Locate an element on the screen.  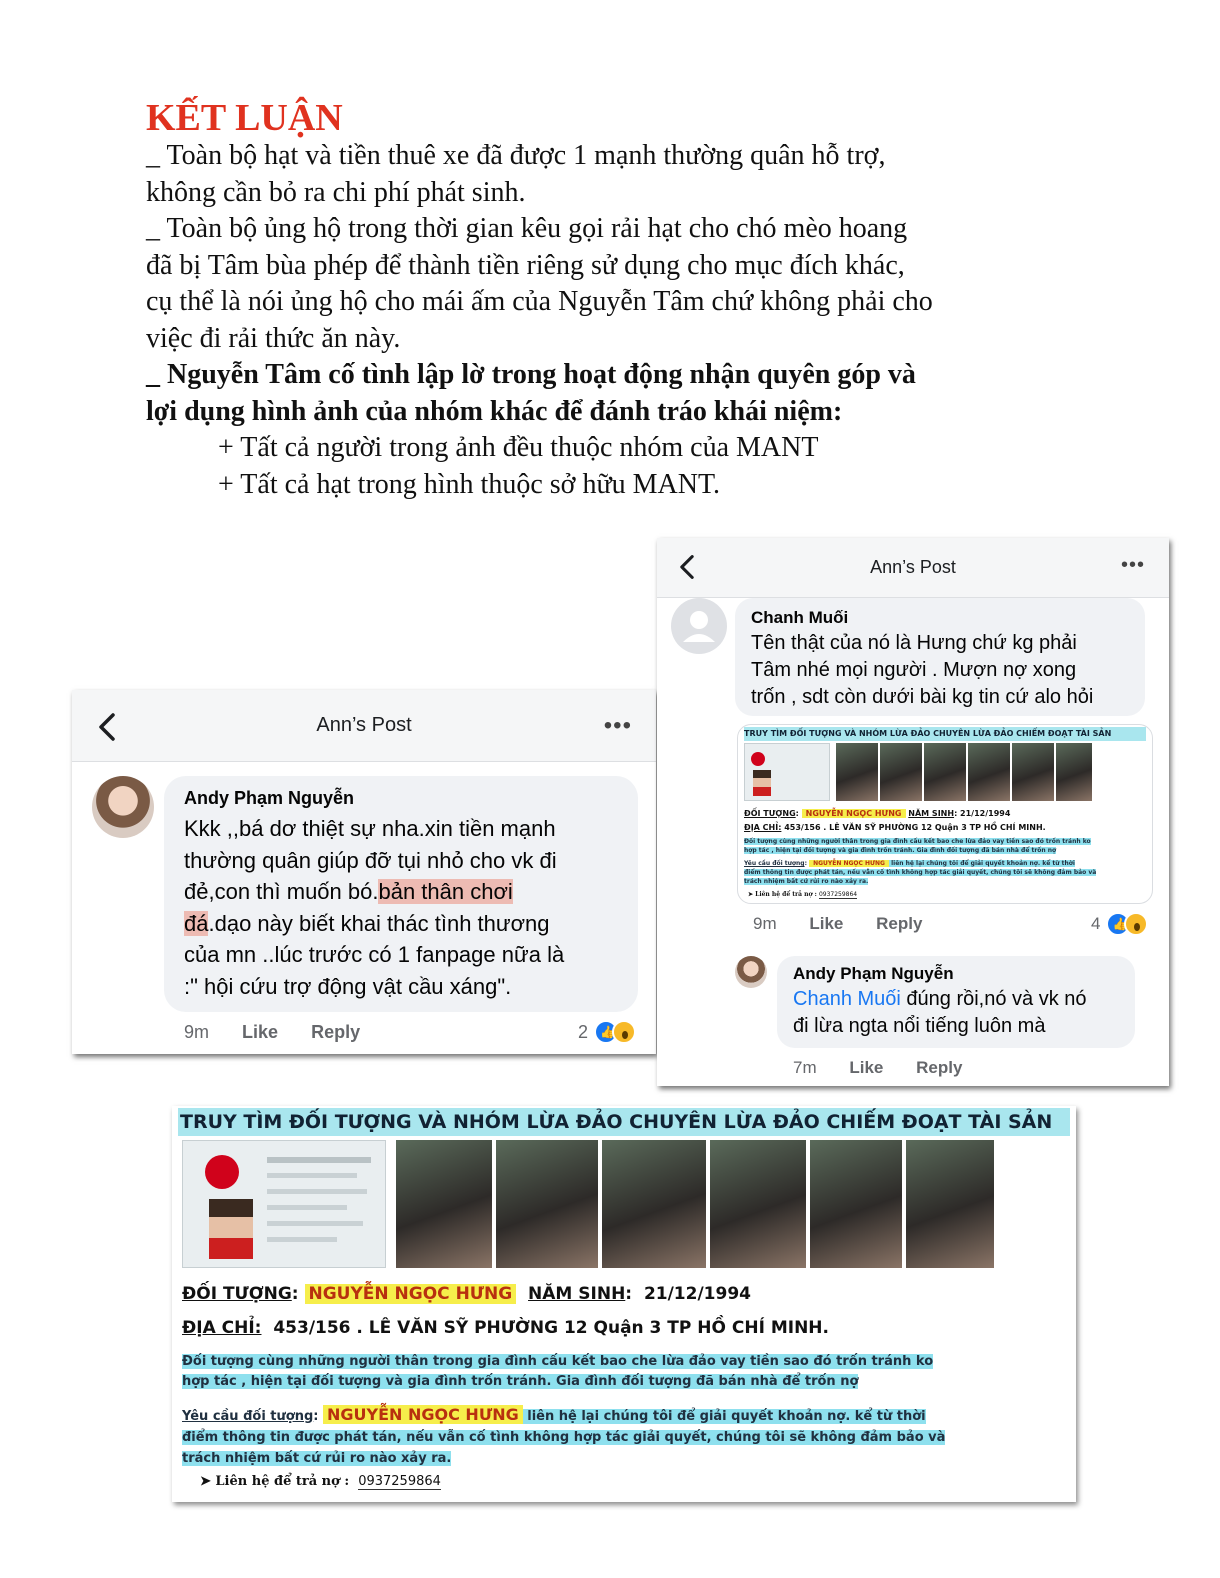
reaction-summary: 2 is located at coordinates (607, 1032).